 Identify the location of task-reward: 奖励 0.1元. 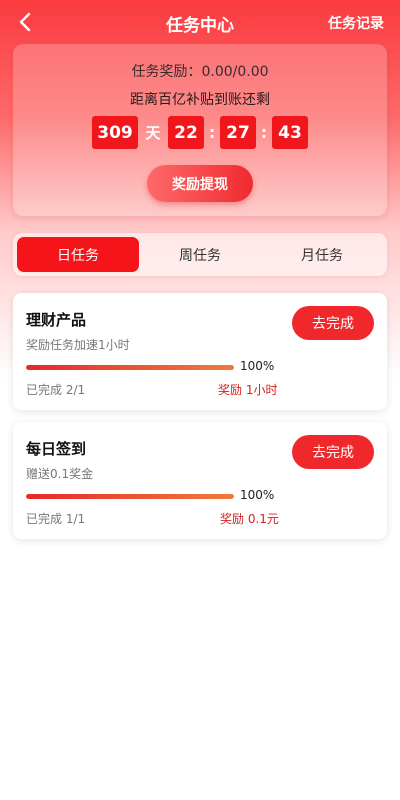
(249, 519).